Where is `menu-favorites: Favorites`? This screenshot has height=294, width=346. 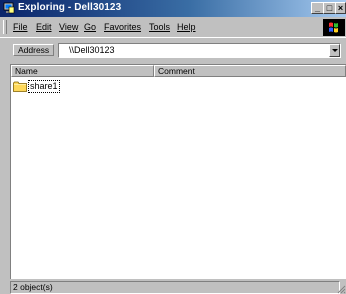 menu-favorites: Favorites is located at coordinates (122, 27).